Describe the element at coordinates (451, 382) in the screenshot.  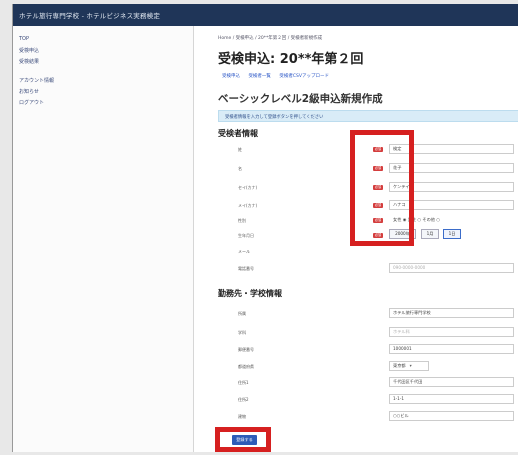
I see `address1-input: 千代田区千代田` at that location.